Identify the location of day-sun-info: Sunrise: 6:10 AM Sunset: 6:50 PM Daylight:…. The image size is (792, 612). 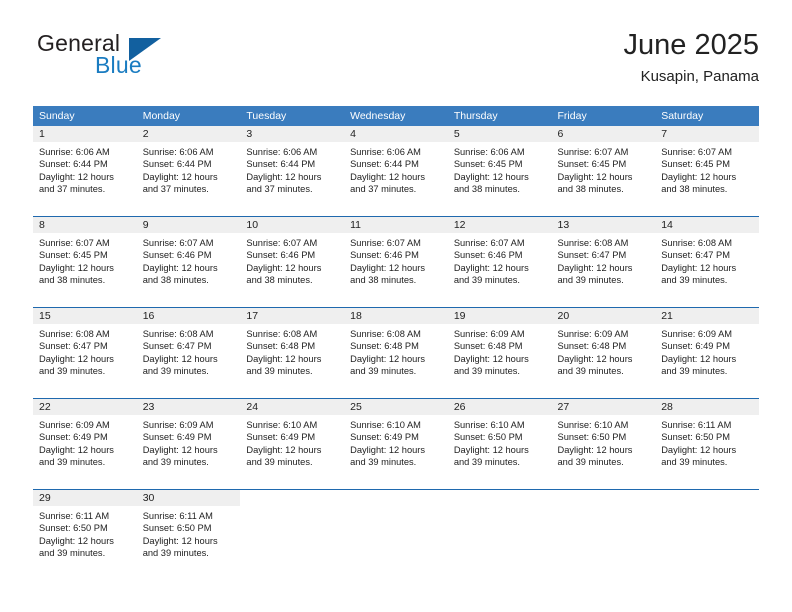
(500, 442).